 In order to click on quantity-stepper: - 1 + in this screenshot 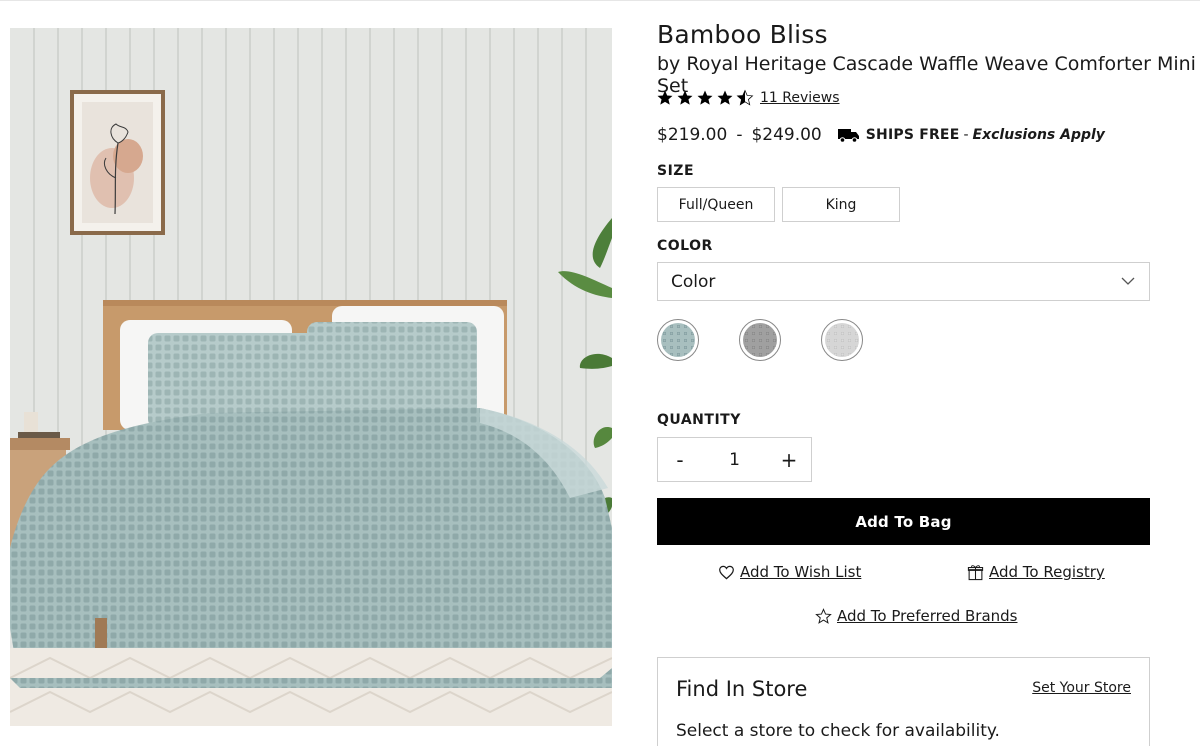, I will do `click(734, 459)`.